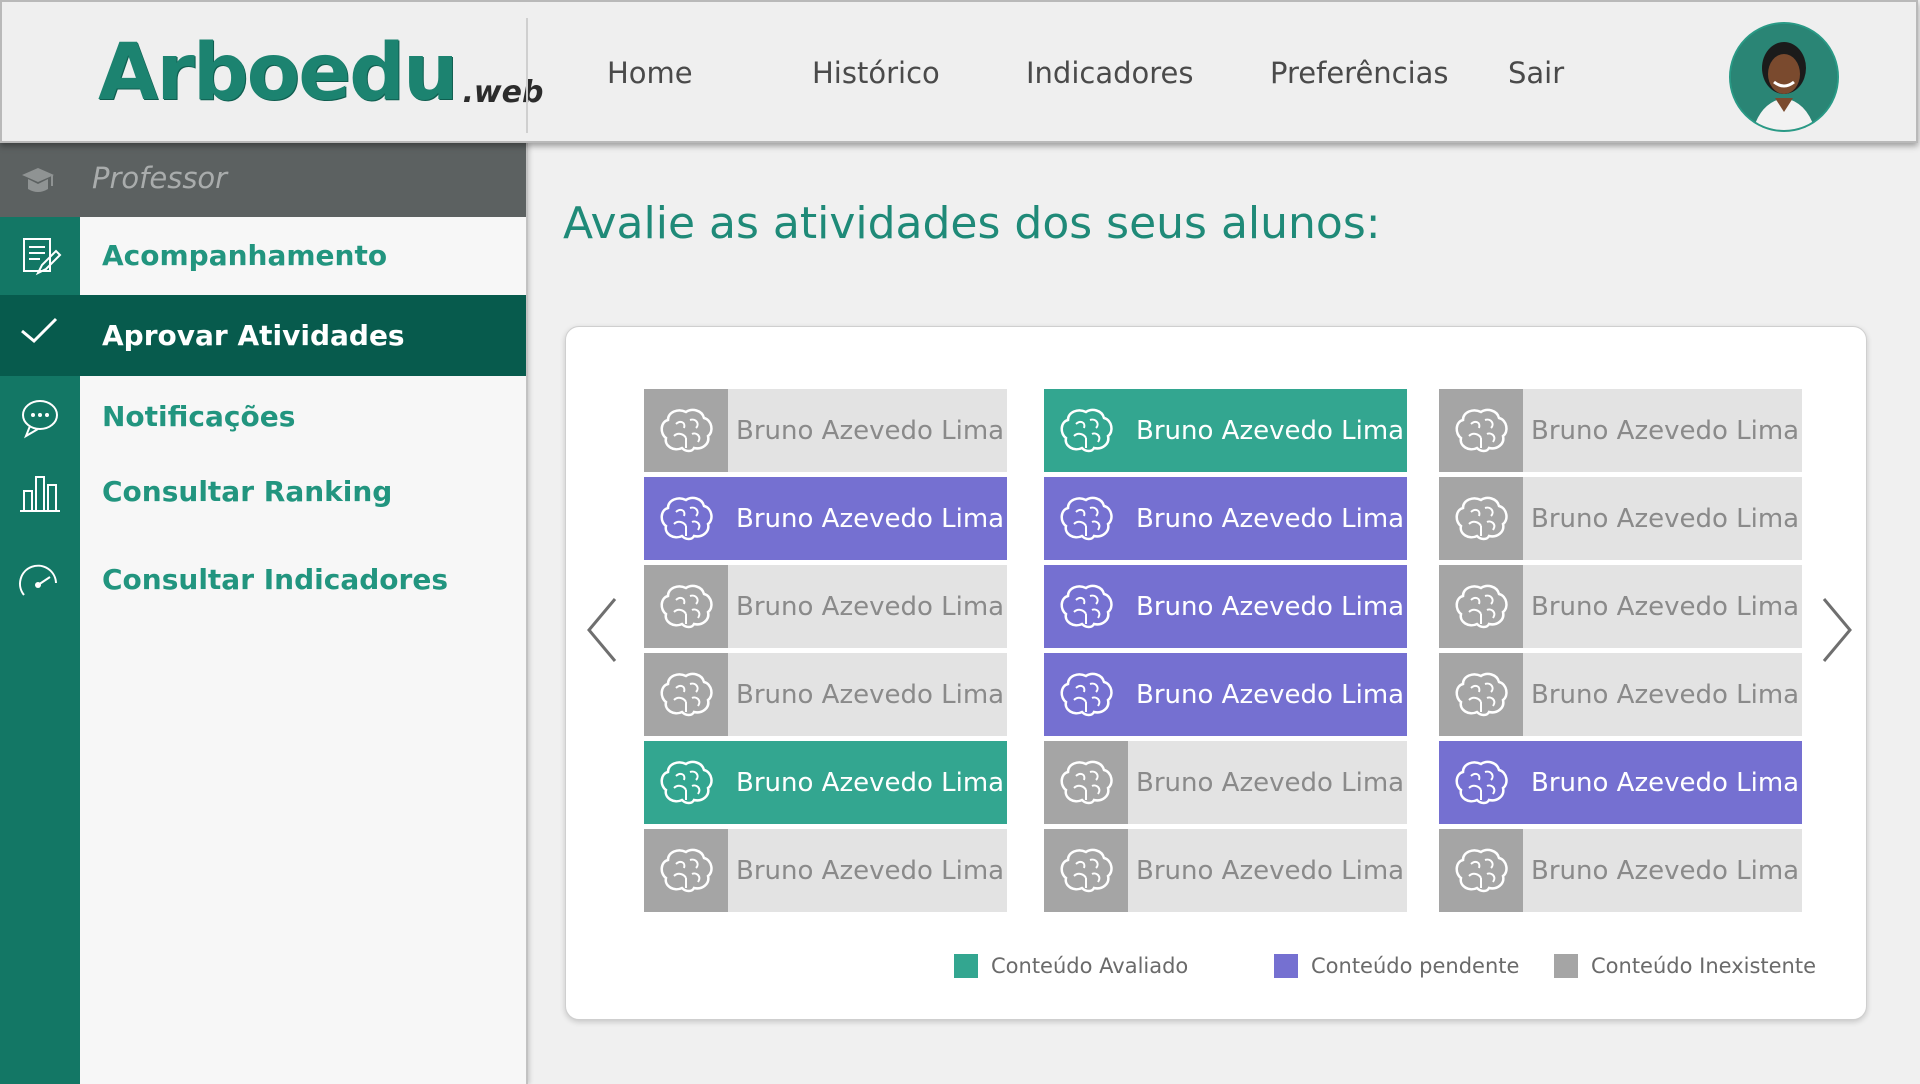 This screenshot has height=1084, width=1920. Describe the element at coordinates (263, 492) in the screenshot. I see `sidebar-item-consultar-ranking: Consultar Ranking` at that location.